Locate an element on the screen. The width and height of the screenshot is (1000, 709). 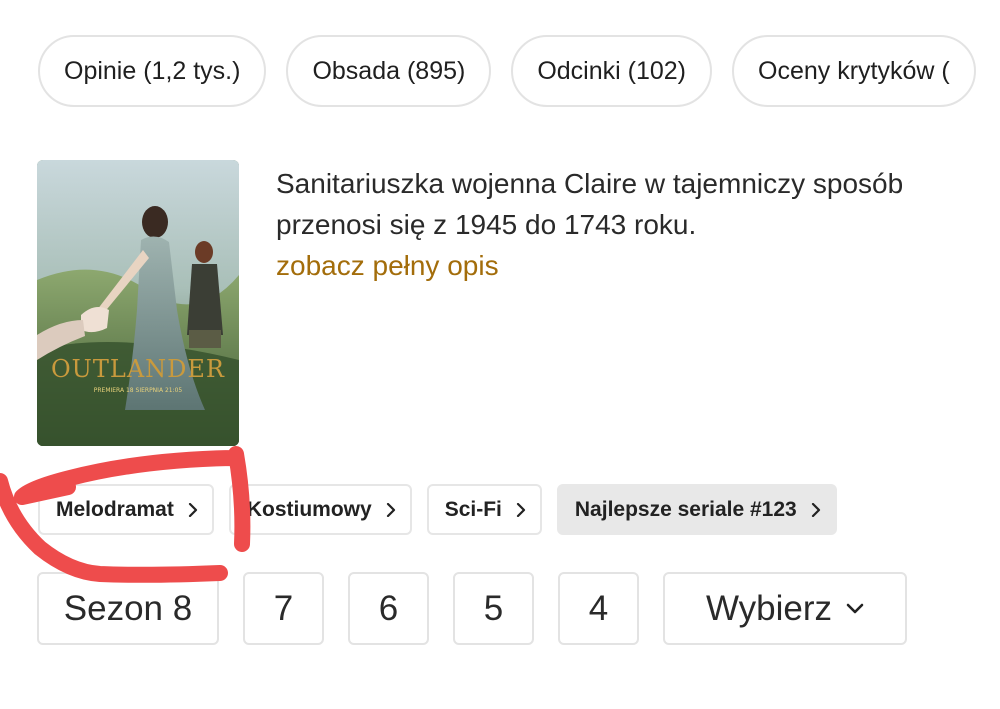
genre-chip-melodrama: Melodramat is located at coordinates (126, 509).